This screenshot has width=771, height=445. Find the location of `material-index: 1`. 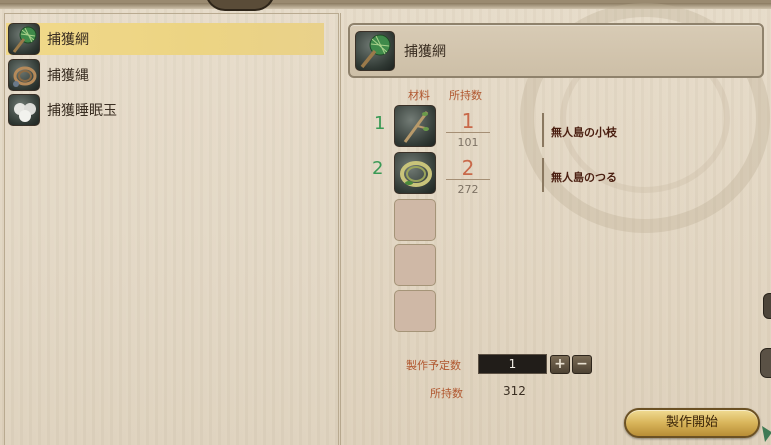

material-index: 1 is located at coordinates (380, 123).